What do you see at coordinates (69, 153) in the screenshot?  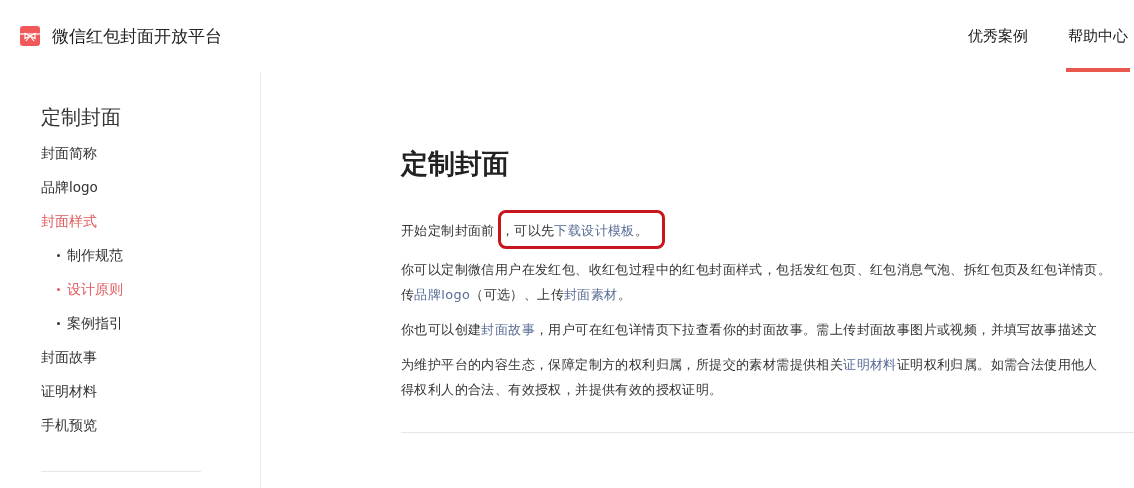 I see `sidebar-item: 封面简称` at bounding box center [69, 153].